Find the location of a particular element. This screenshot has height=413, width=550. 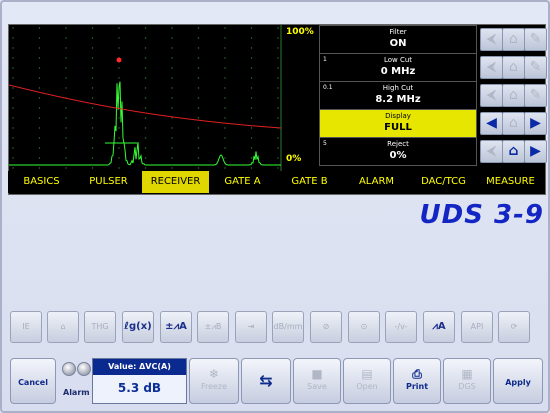

save-button: ■ Save is located at coordinates (317, 381).